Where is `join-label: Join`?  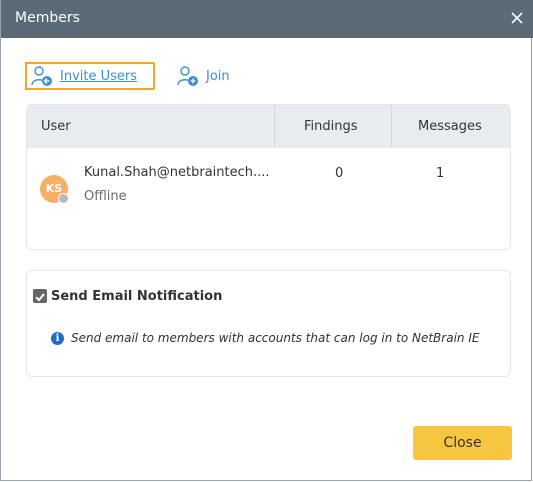
join-label: Join is located at coordinates (218, 76).